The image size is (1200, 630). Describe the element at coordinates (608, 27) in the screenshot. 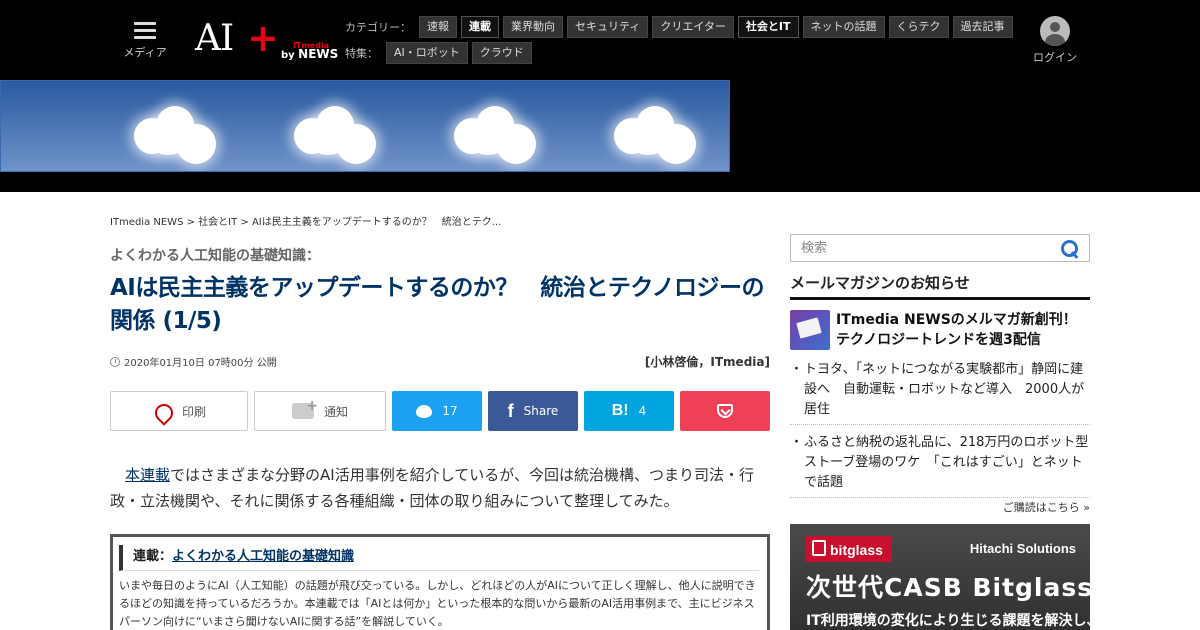

I see `nav-category-tab: セキュリティ` at that location.